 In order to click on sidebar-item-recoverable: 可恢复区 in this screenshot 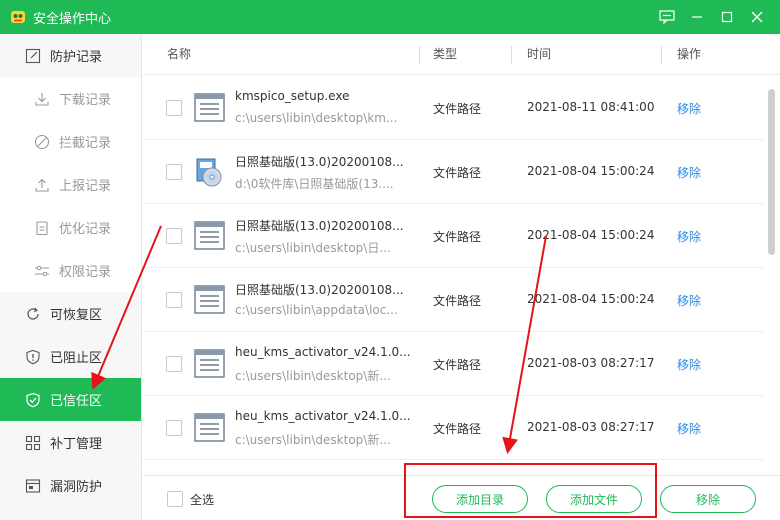, I will do `click(70, 313)`.